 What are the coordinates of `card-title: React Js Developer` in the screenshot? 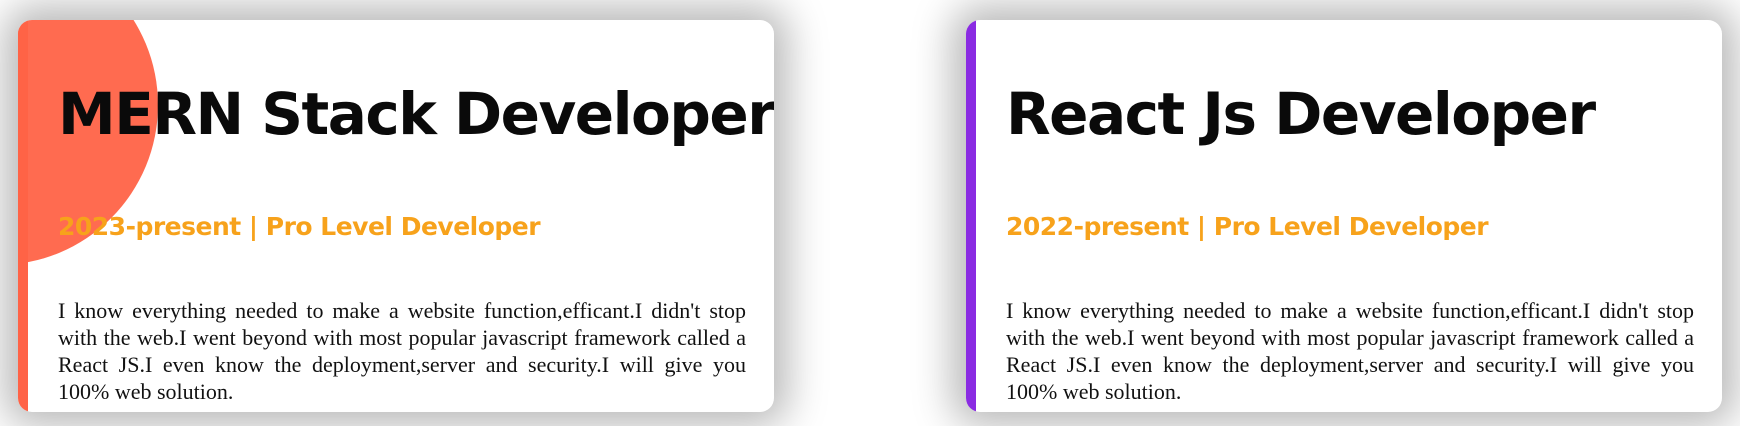 It's located at (1301, 114).